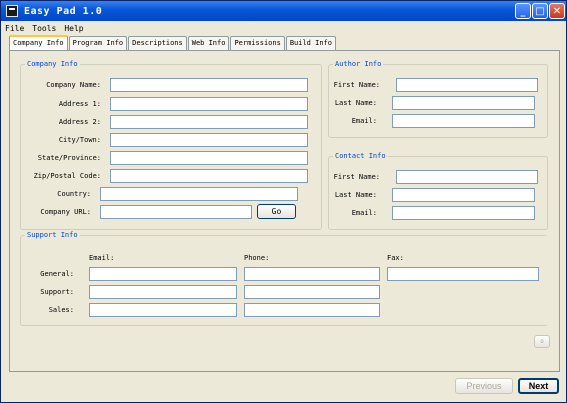  I want to click on support-email-input, so click(163, 292).